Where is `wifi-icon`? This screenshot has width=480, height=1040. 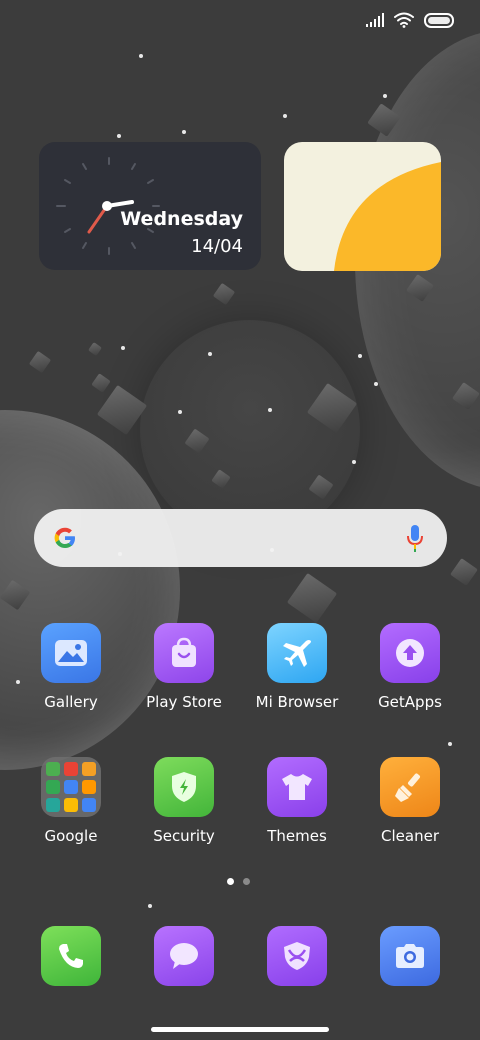 wifi-icon is located at coordinates (404, 20).